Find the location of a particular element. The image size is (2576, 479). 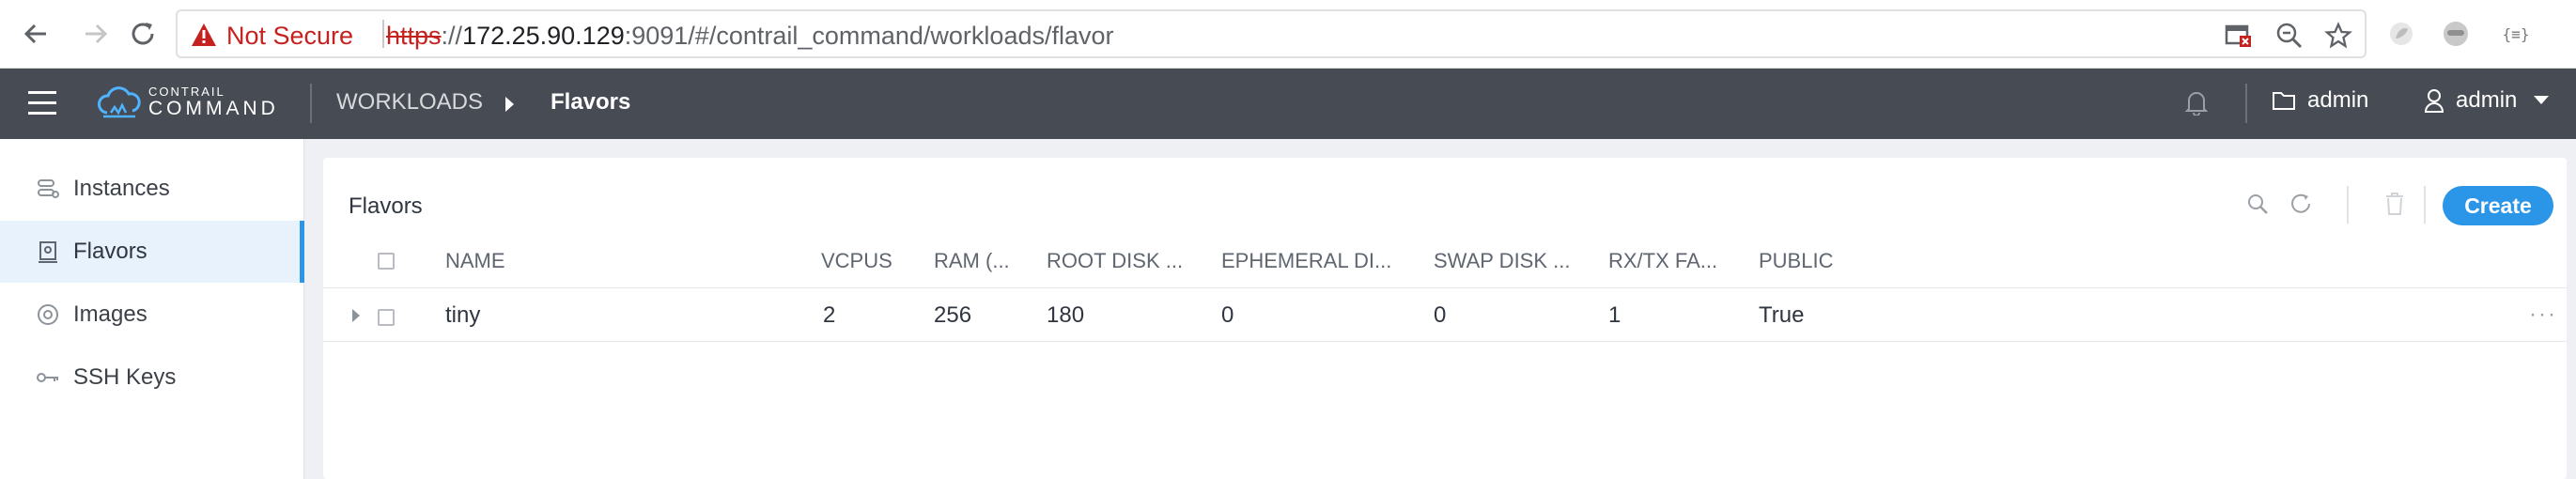

user-icon is located at coordinates (2434, 101).